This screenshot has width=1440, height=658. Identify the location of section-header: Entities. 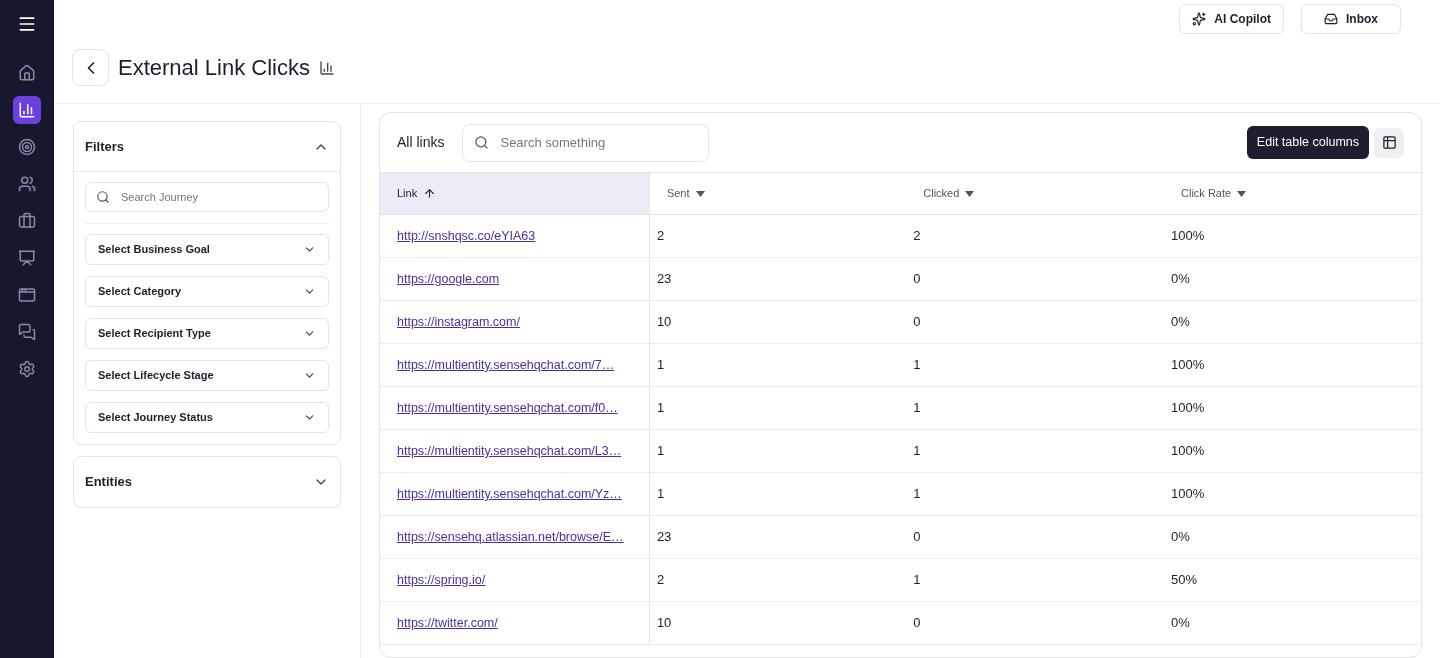
(207, 482).